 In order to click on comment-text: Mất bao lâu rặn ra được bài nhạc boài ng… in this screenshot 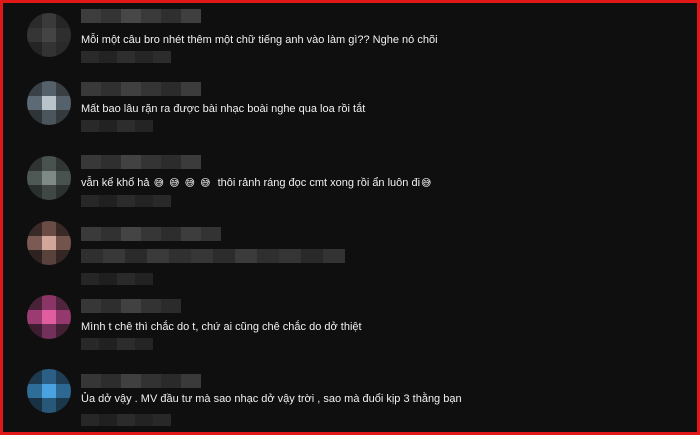, I will do `click(223, 109)`.